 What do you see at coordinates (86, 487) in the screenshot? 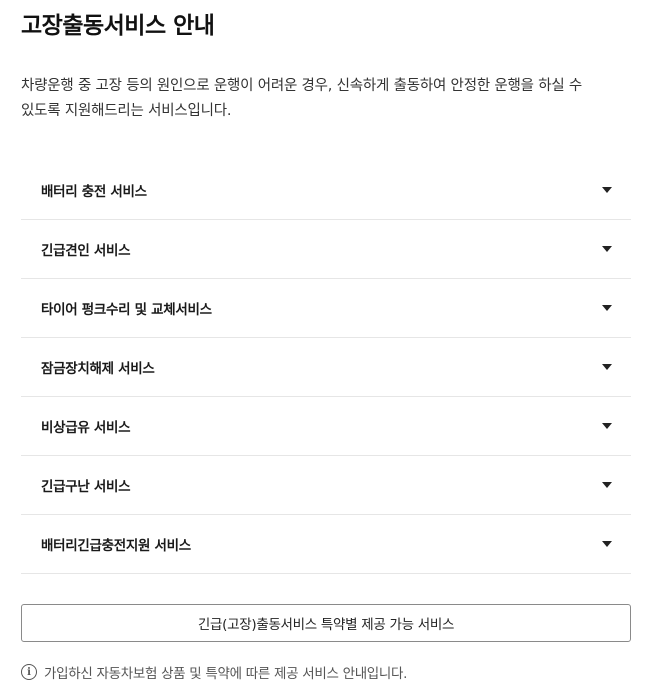
I see `accordion-item-label: 긴급구난 서비스` at bounding box center [86, 487].